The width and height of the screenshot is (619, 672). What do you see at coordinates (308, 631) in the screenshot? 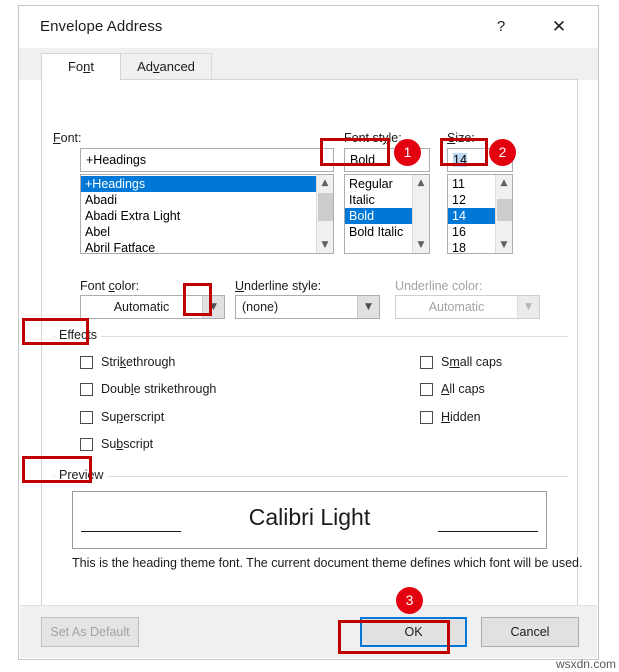
I see `dialog-footer: Set As Default OK Cancel` at bounding box center [308, 631].